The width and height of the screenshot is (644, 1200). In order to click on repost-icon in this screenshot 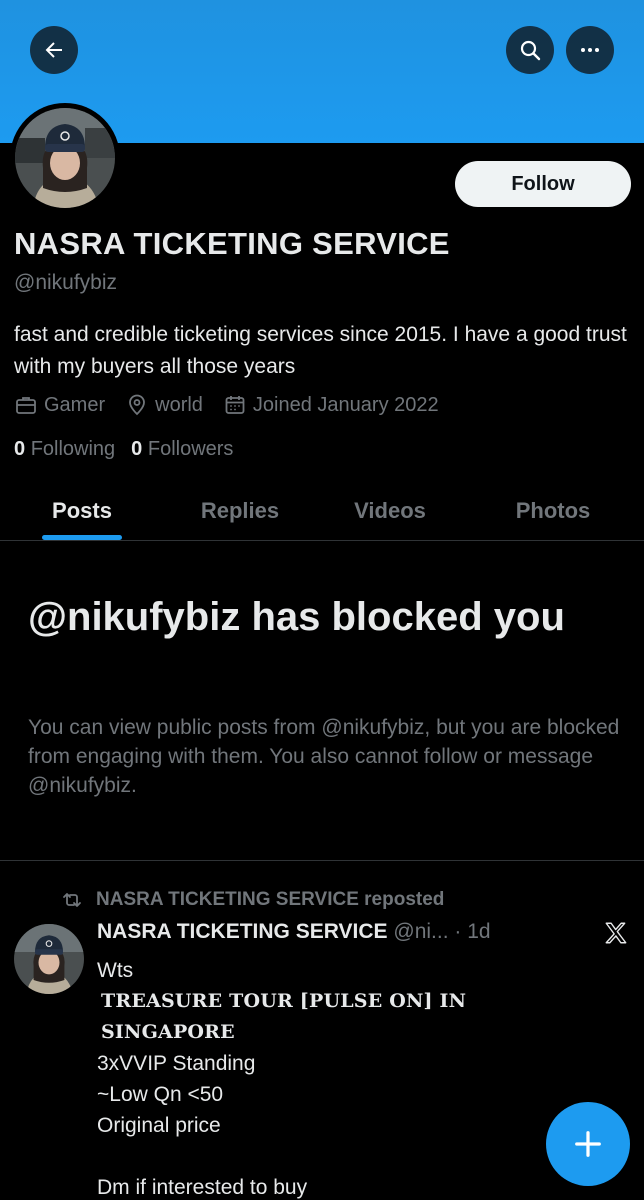, I will do `click(72, 900)`.